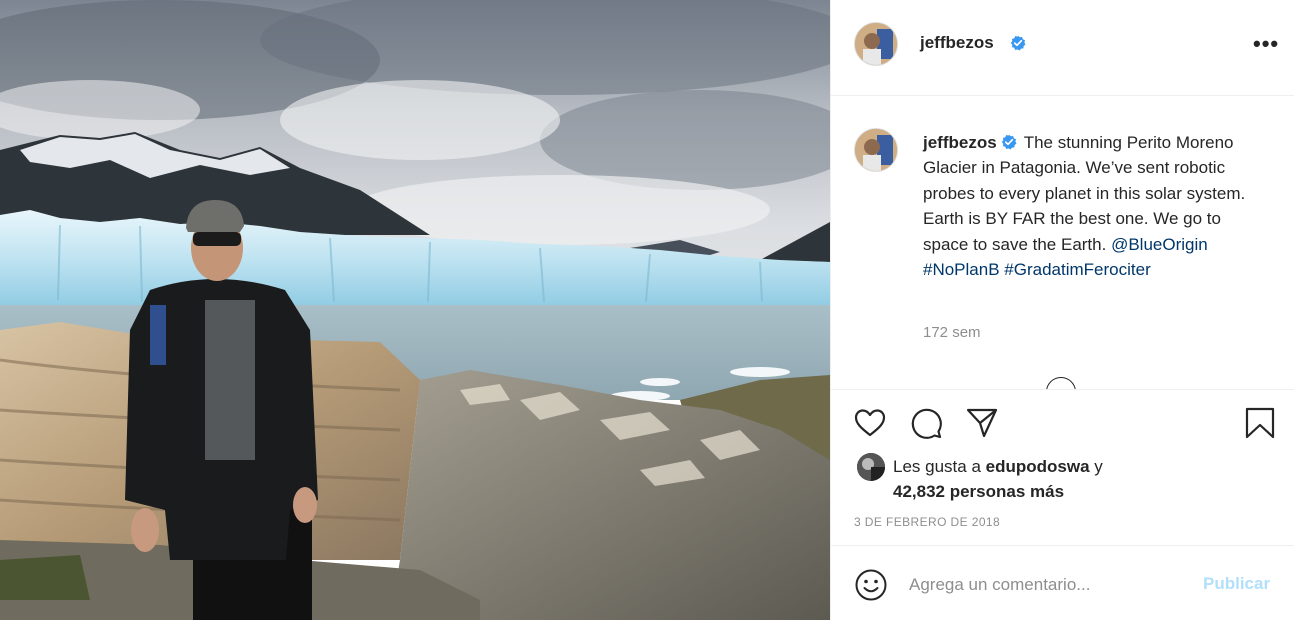 The image size is (1294, 620). I want to click on comment-bubble-icon, so click(926, 423).